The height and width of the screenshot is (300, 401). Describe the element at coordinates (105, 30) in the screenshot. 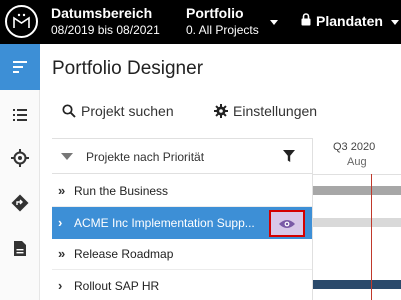

I see `date-range-value: 08/2019 bis 08/2021` at that location.